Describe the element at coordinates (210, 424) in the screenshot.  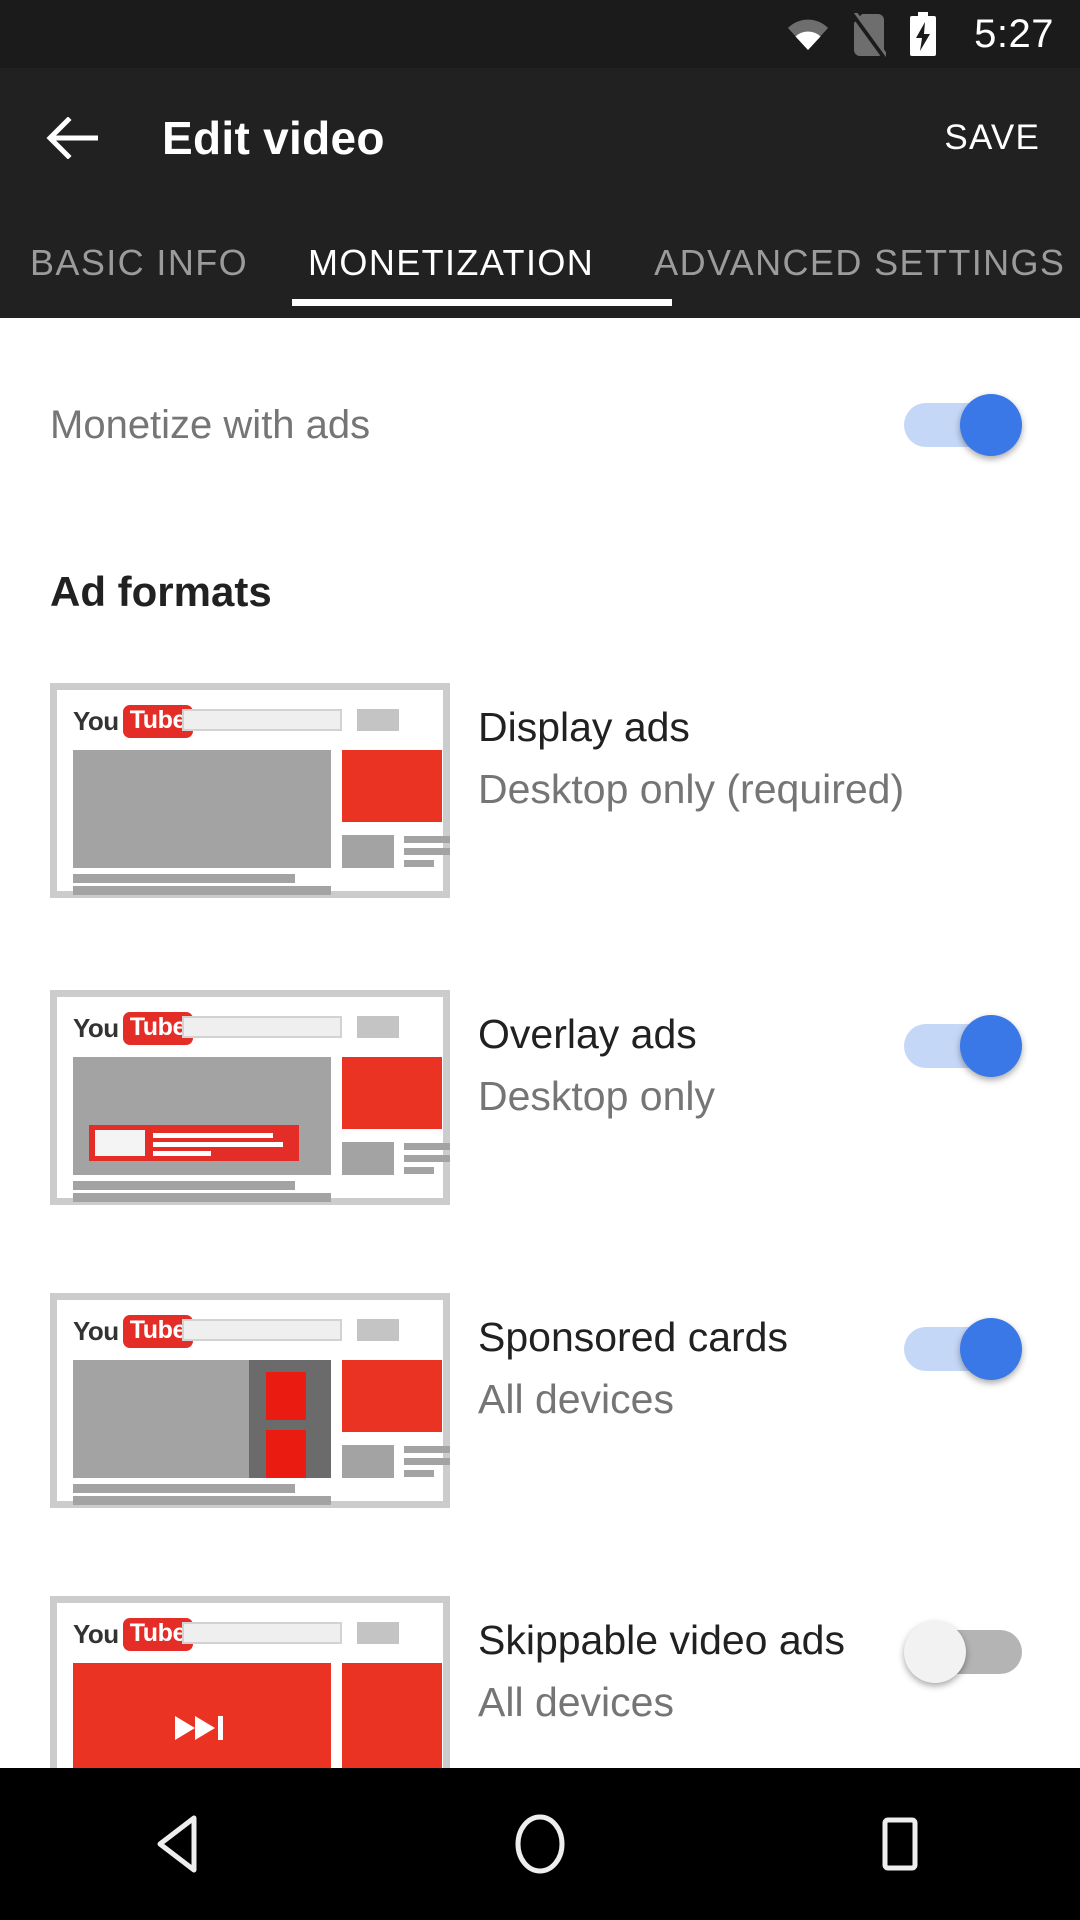
I see `monetize-with-ads-label: Monetize with ads` at that location.